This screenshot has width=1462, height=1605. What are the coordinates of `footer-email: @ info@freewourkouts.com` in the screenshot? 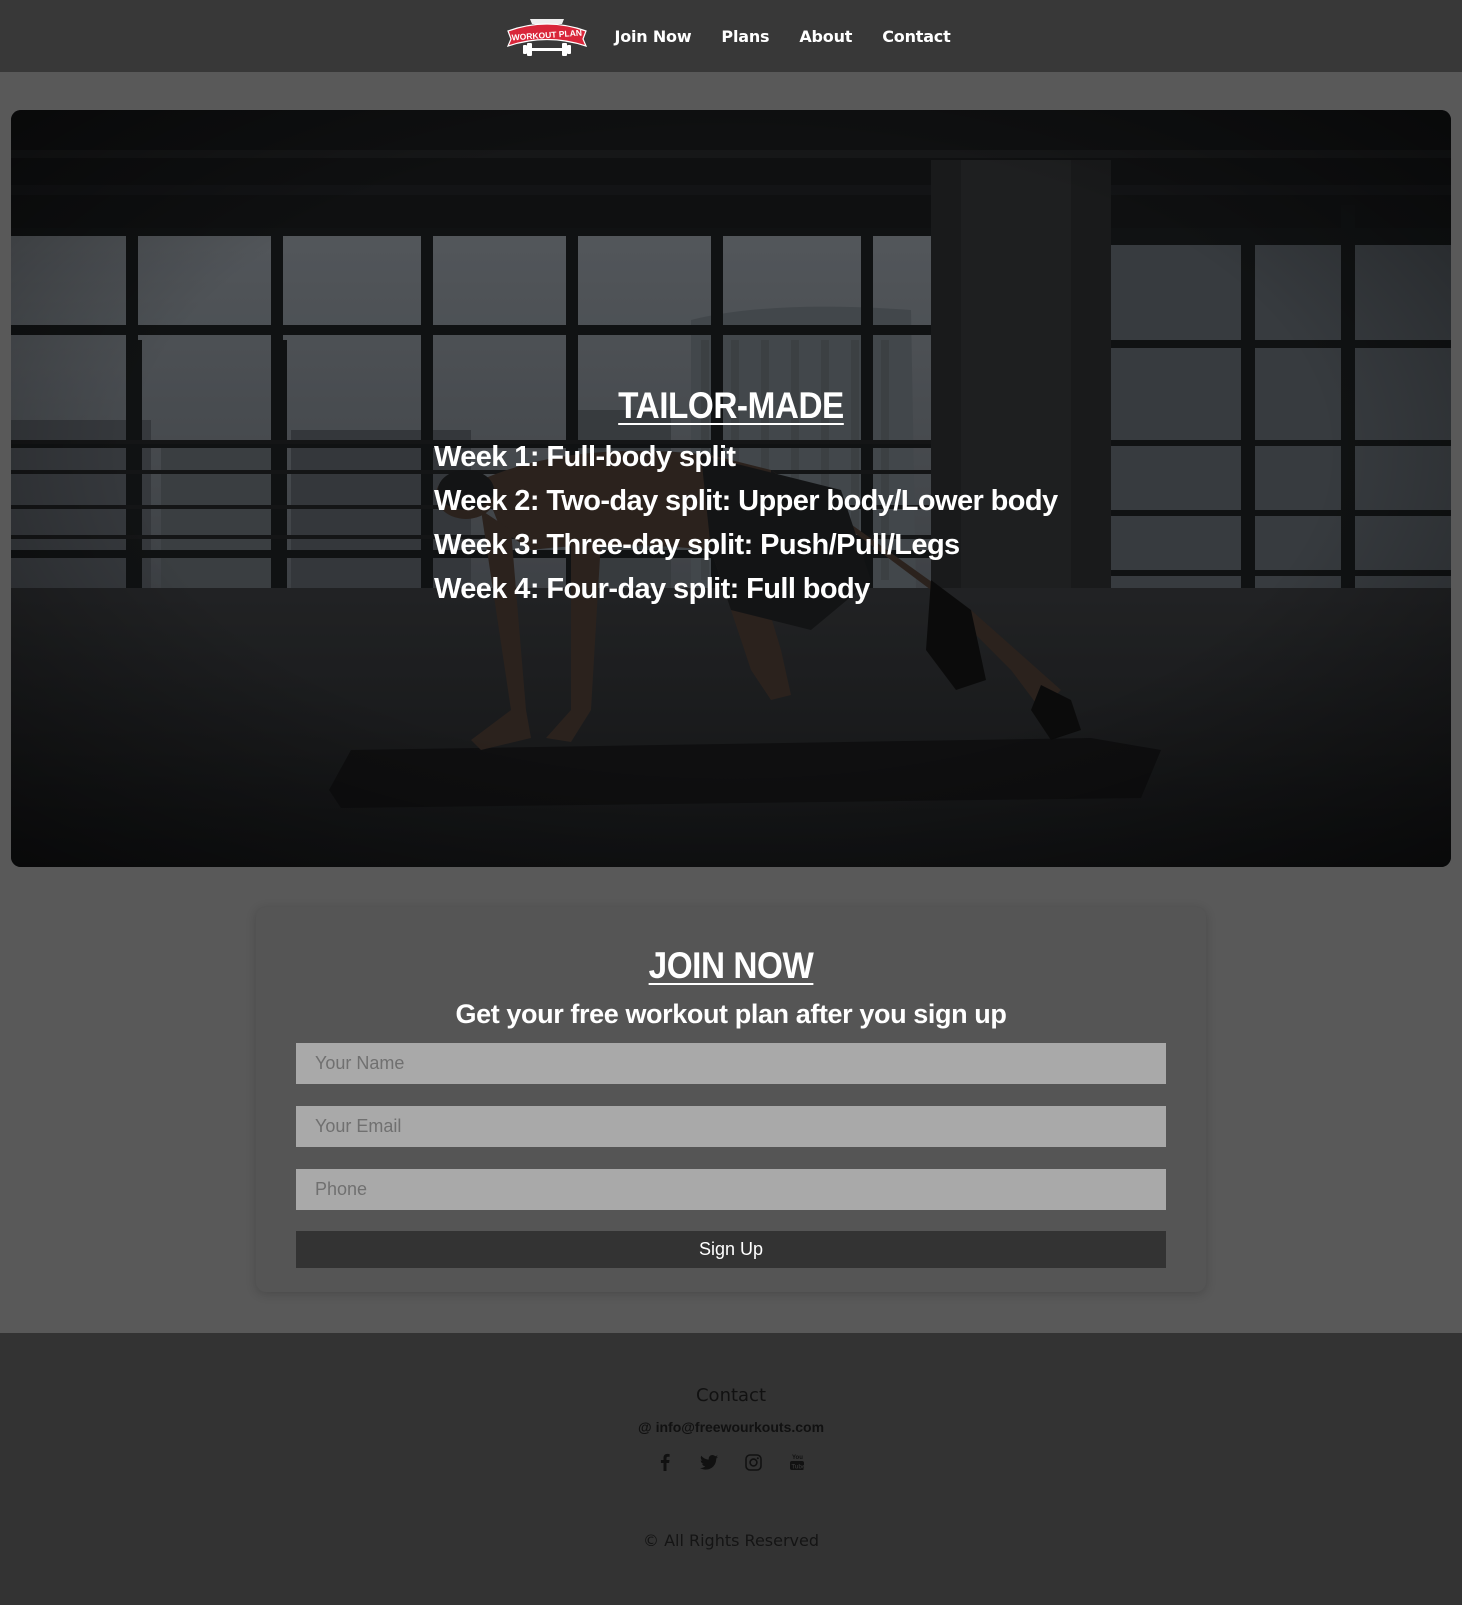 It's located at (731, 1427).